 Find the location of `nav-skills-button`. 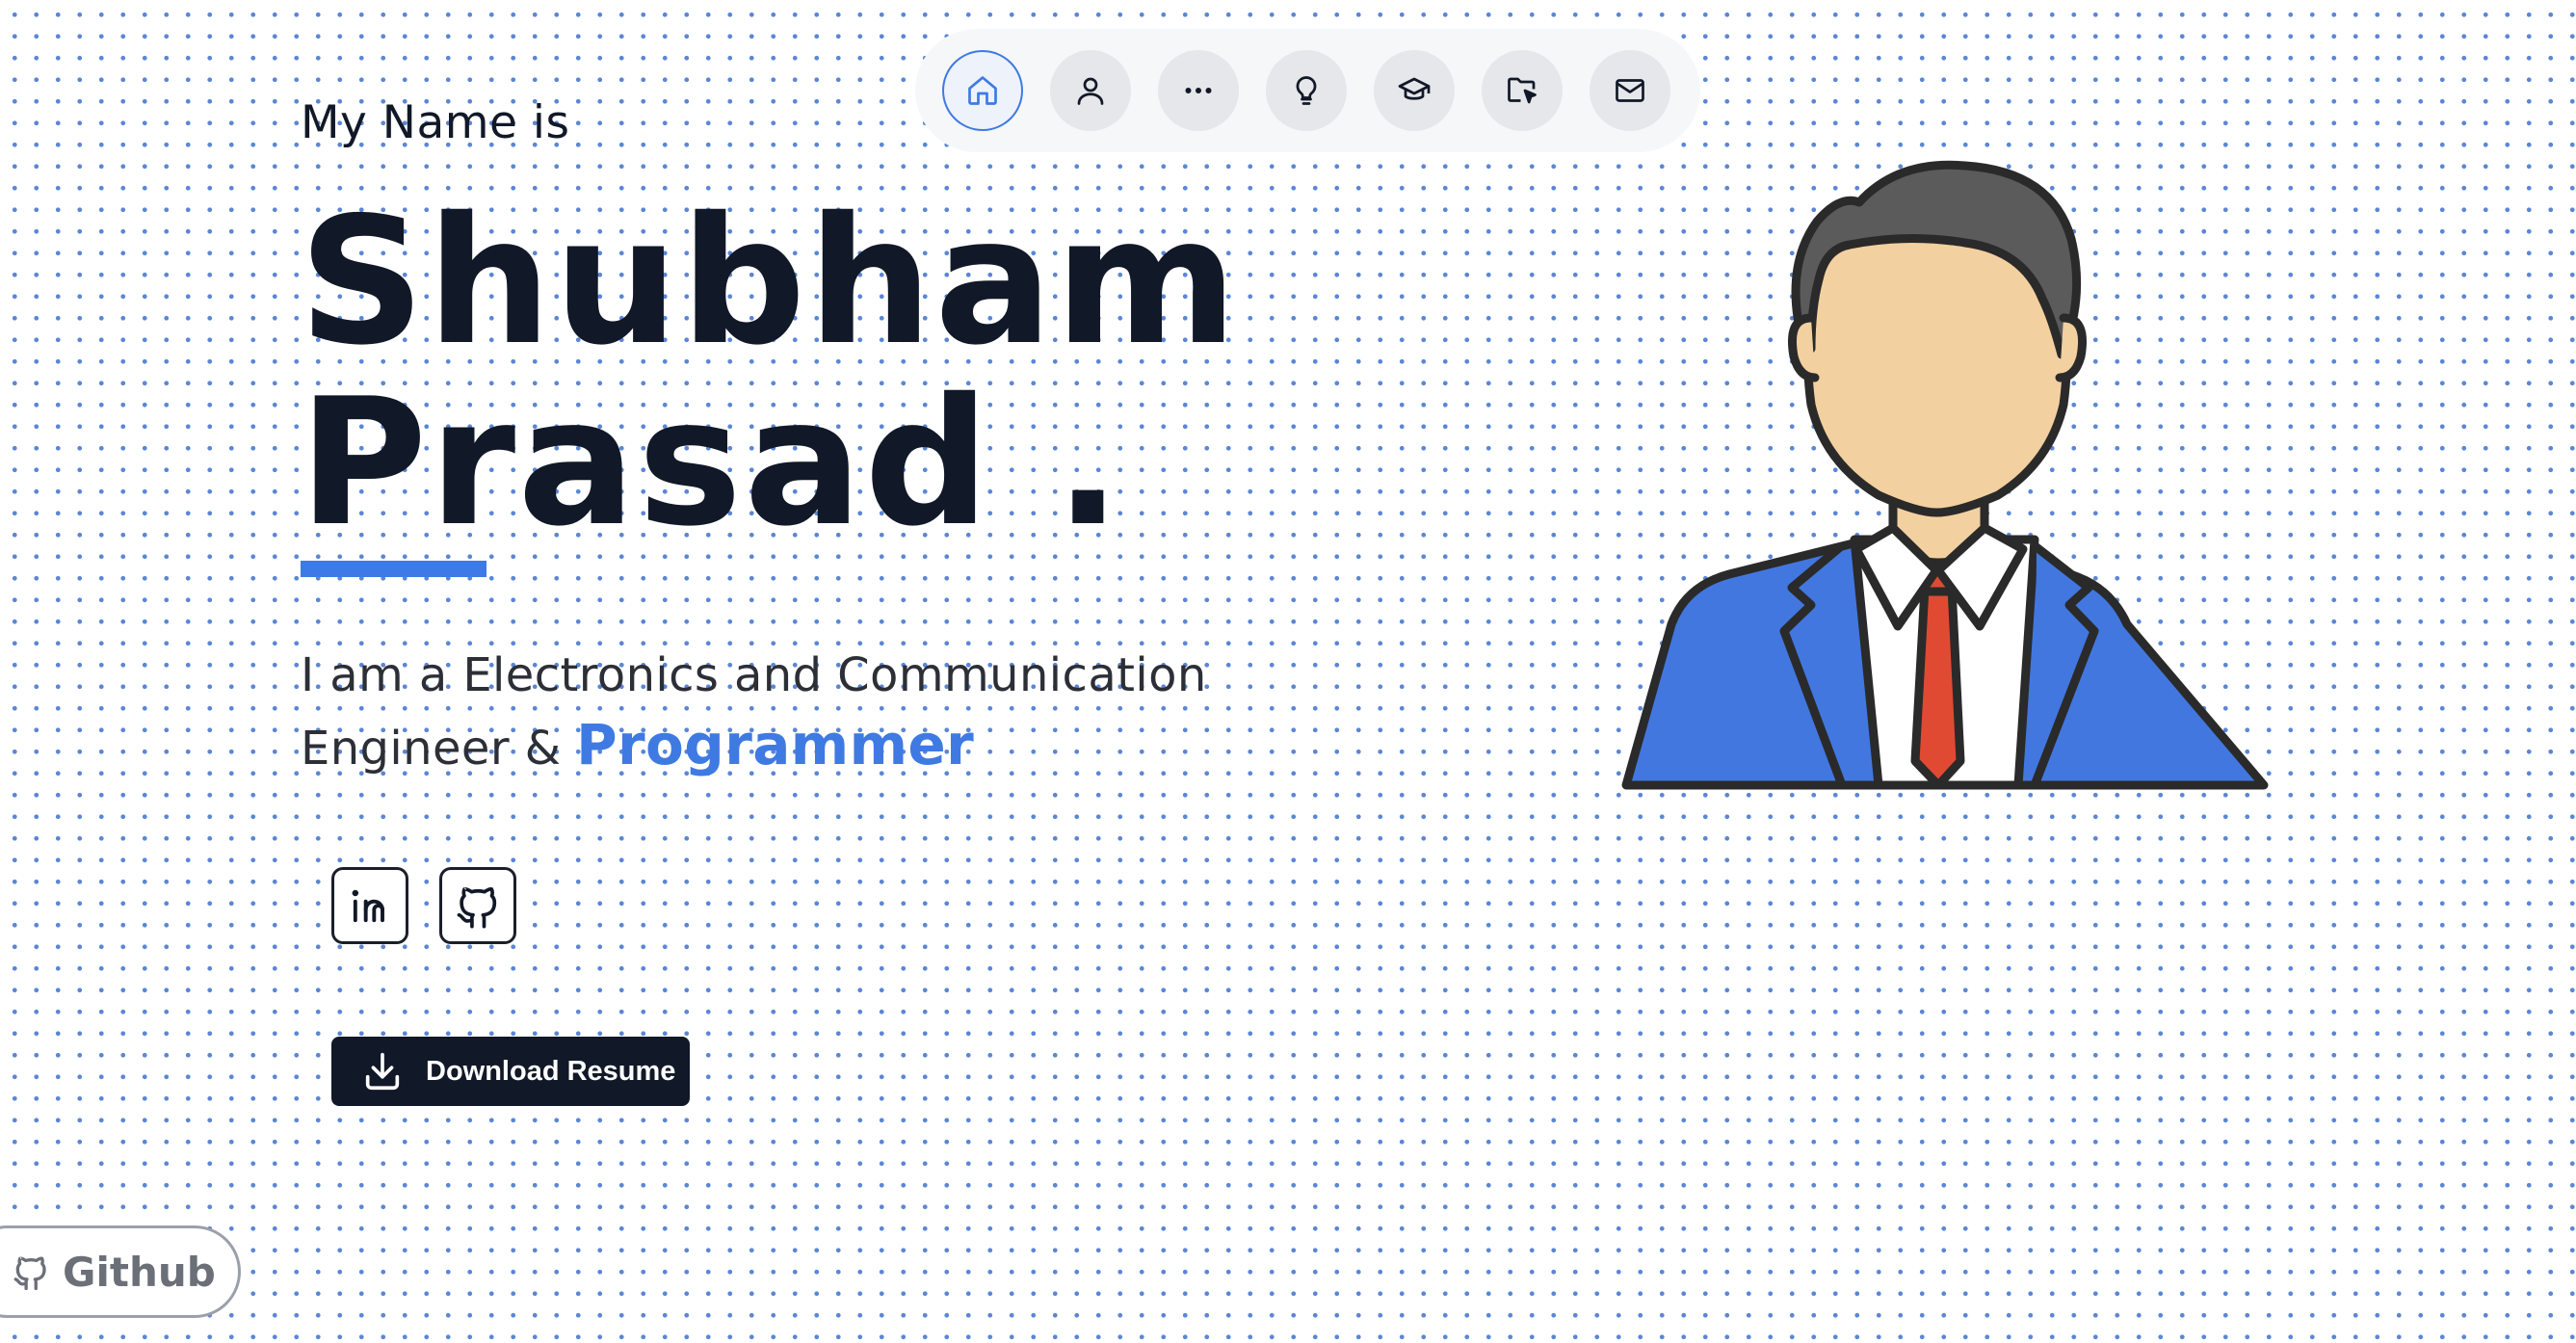

nav-skills-button is located at coordinates (1307, 90).